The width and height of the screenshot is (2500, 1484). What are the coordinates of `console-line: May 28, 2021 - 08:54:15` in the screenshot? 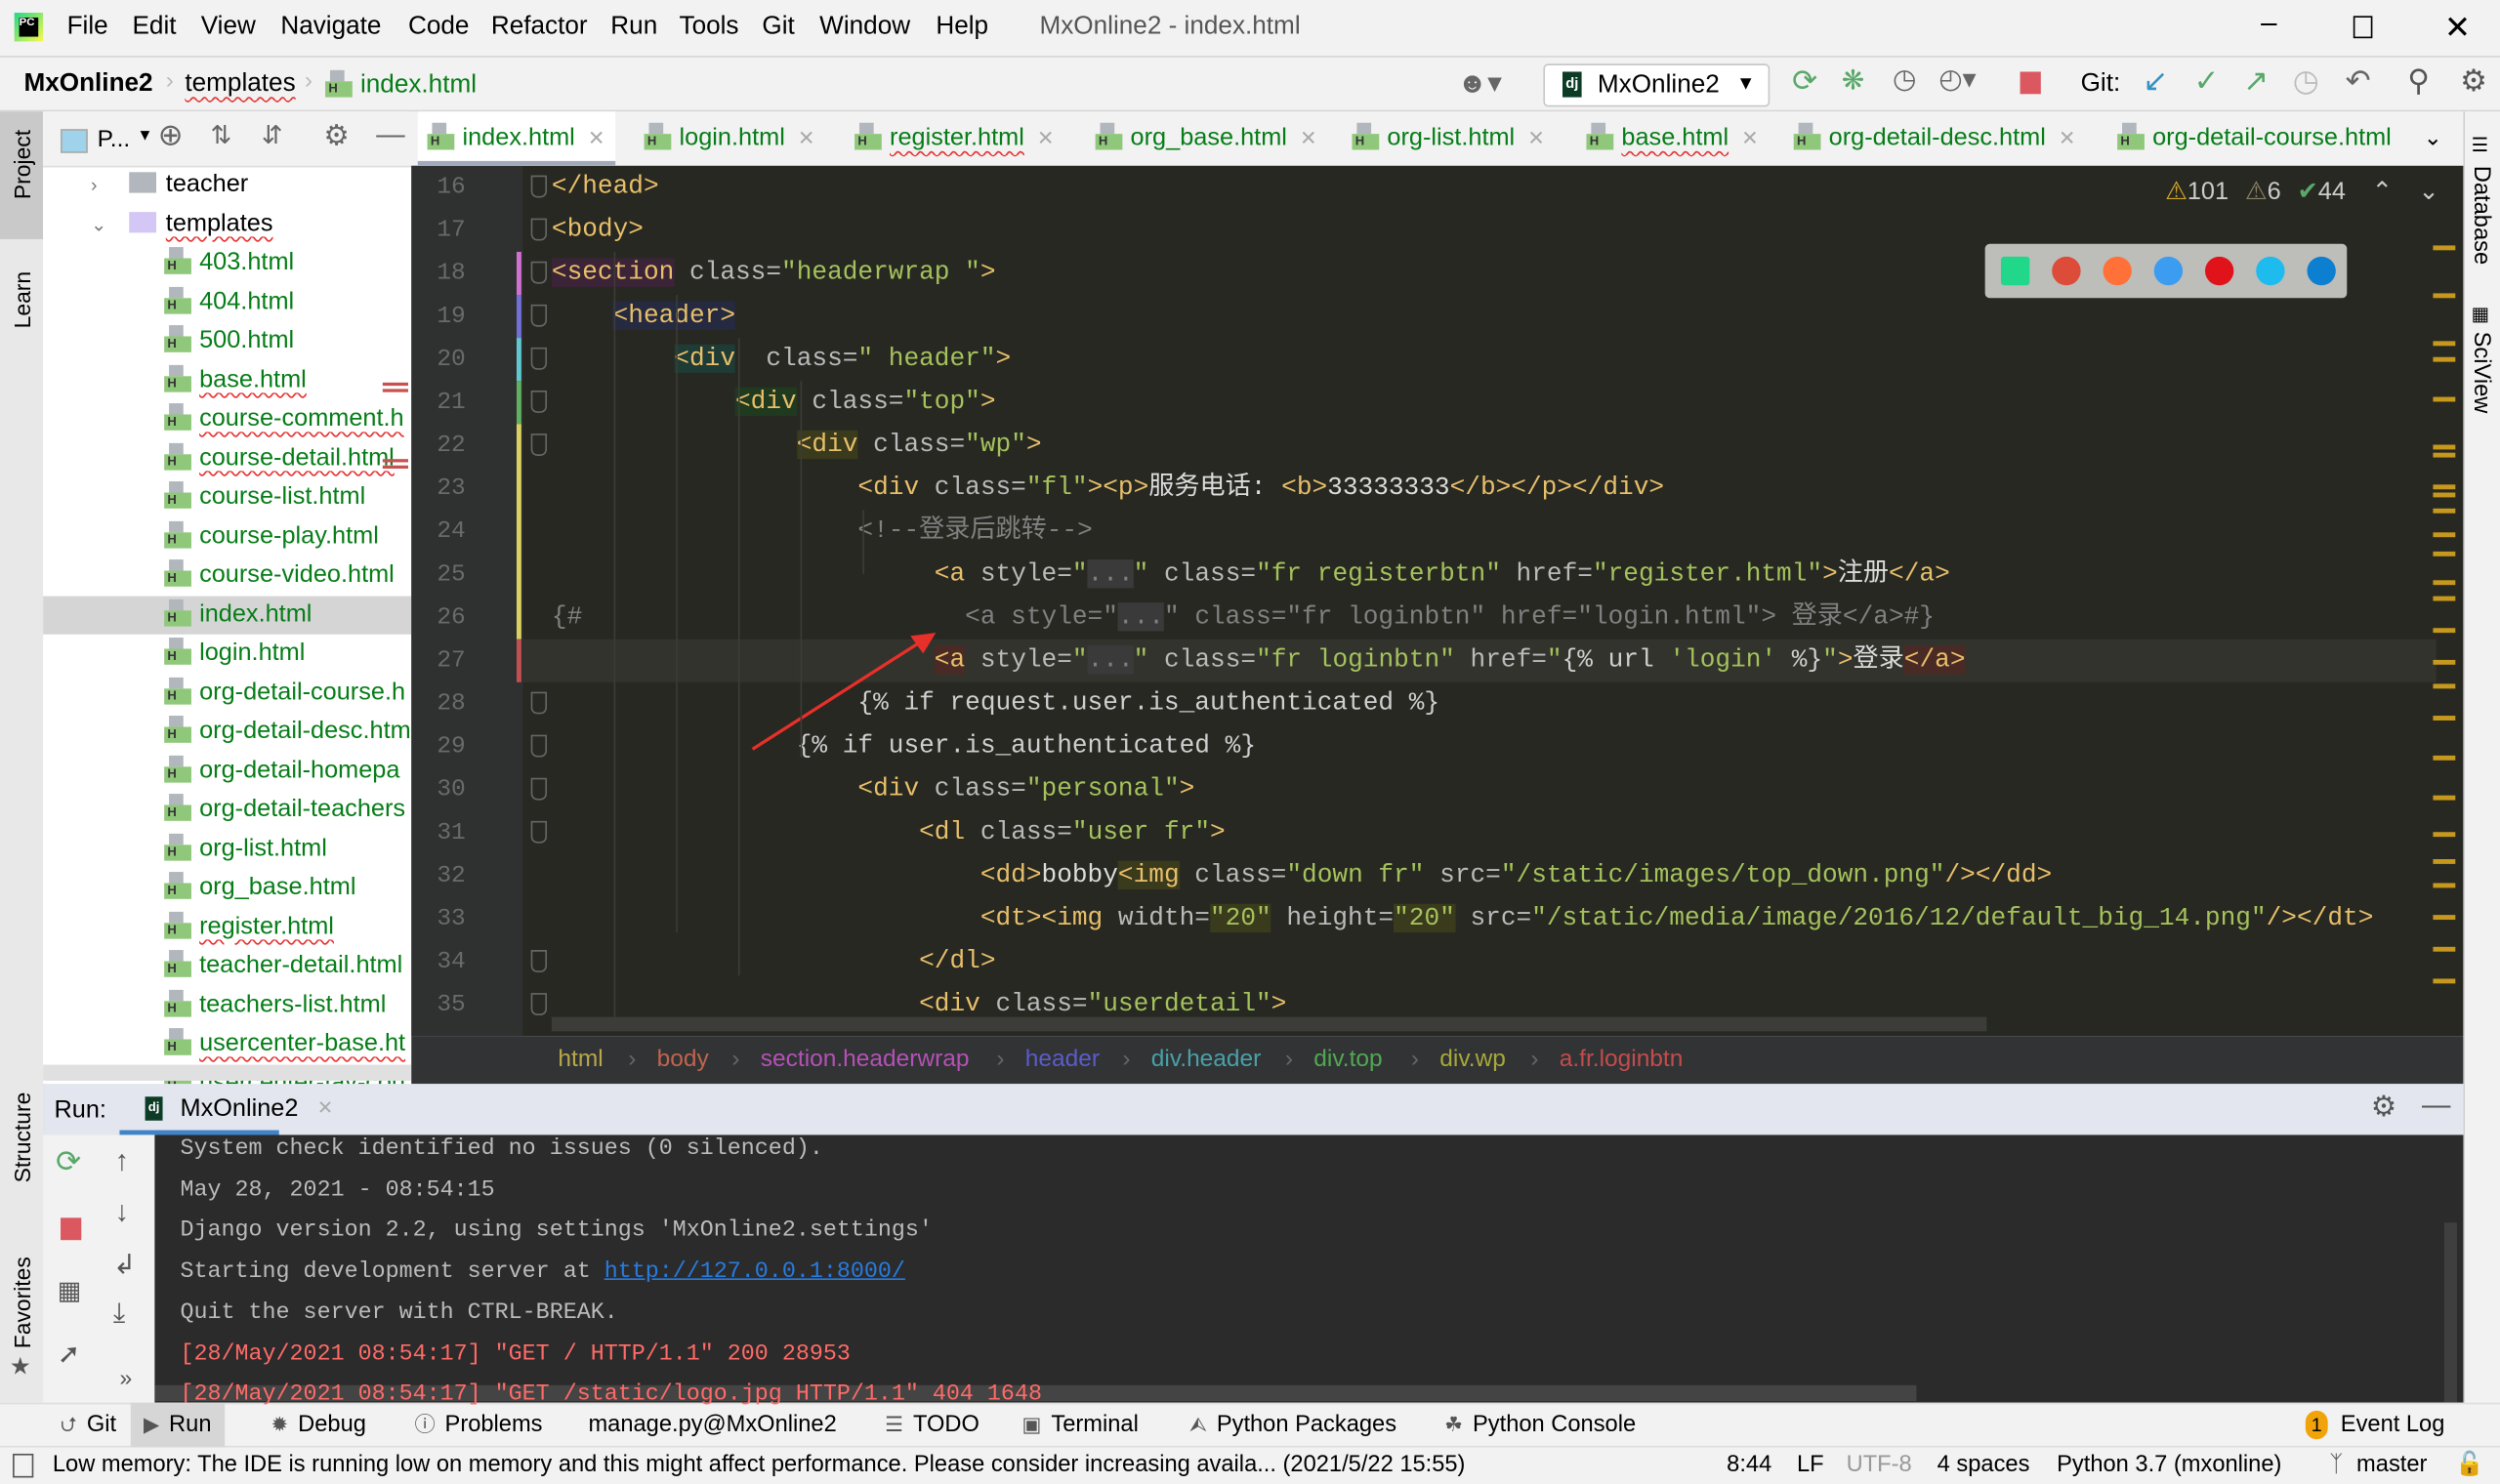 It's located at (337, 1191).